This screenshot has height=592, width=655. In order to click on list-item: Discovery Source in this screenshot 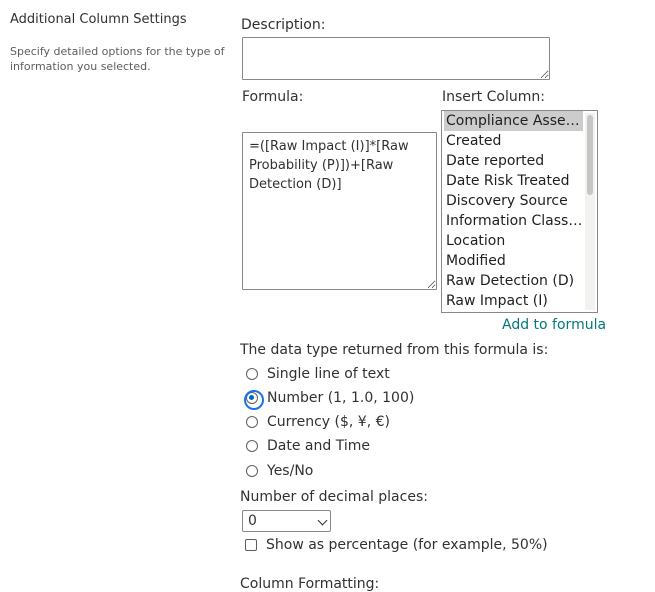, I will do `click(513, 201)`.